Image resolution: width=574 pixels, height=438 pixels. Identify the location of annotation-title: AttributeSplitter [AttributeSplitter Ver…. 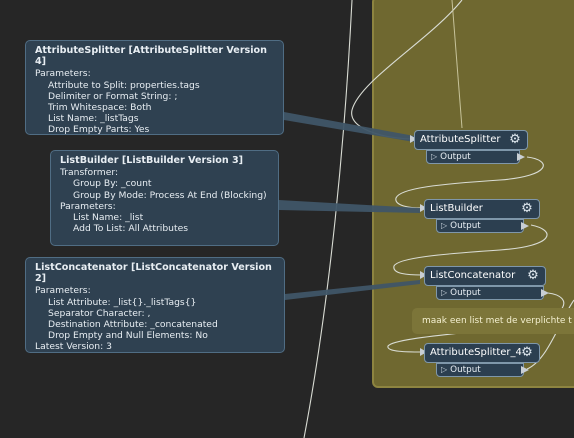
(151, 56).